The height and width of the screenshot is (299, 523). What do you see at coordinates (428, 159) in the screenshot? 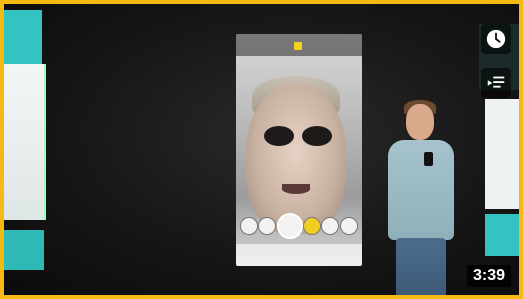
I see `presenter-phone` at bounding box center [428, 159].